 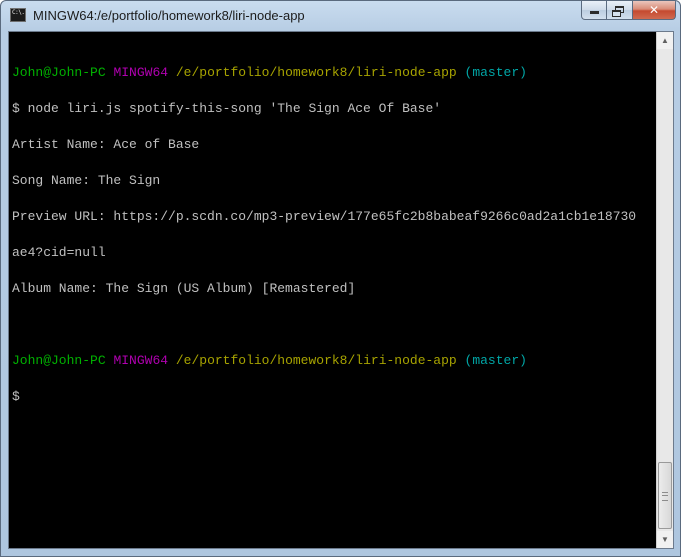 What do you see at coordinates (106, 144) in the screenshot?
I see `output-line: Artist Name: Ace of Base` at bounding box center [106, 144].